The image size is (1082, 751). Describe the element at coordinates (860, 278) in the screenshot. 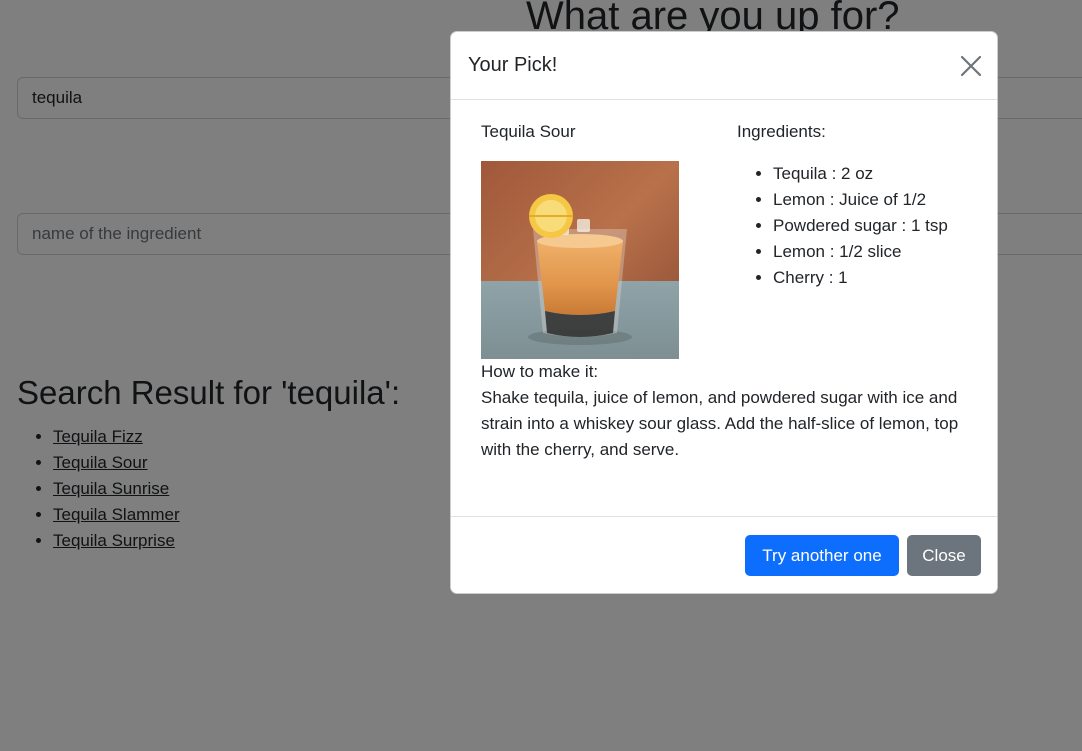

I see `list-item: Cherry : 1` at that location.